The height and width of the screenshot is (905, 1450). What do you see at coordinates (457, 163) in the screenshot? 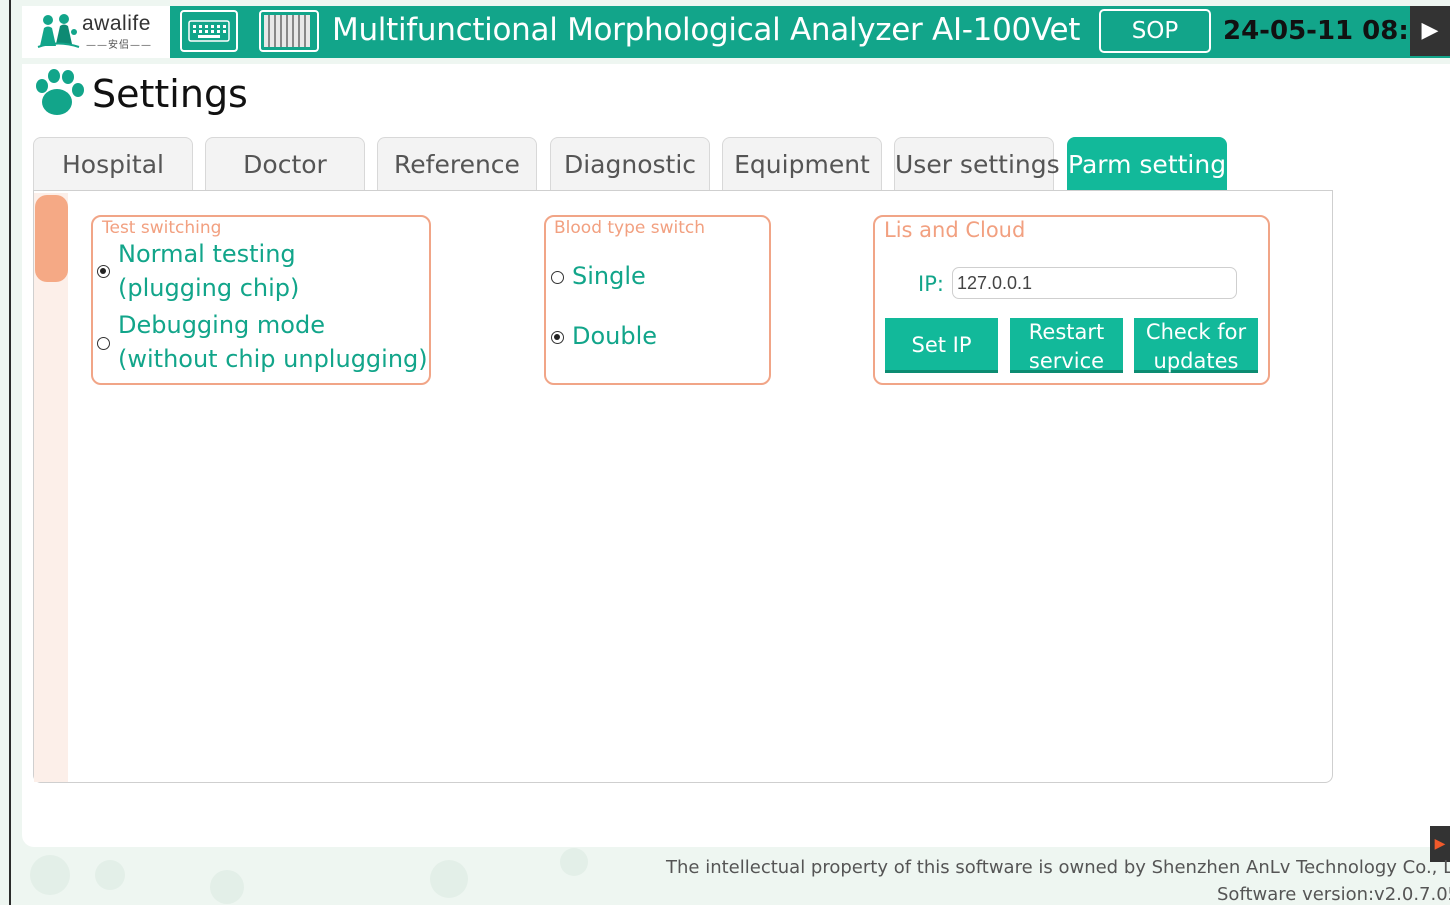
I see `tab-reference: Reference` at bounding box center [457, 163].